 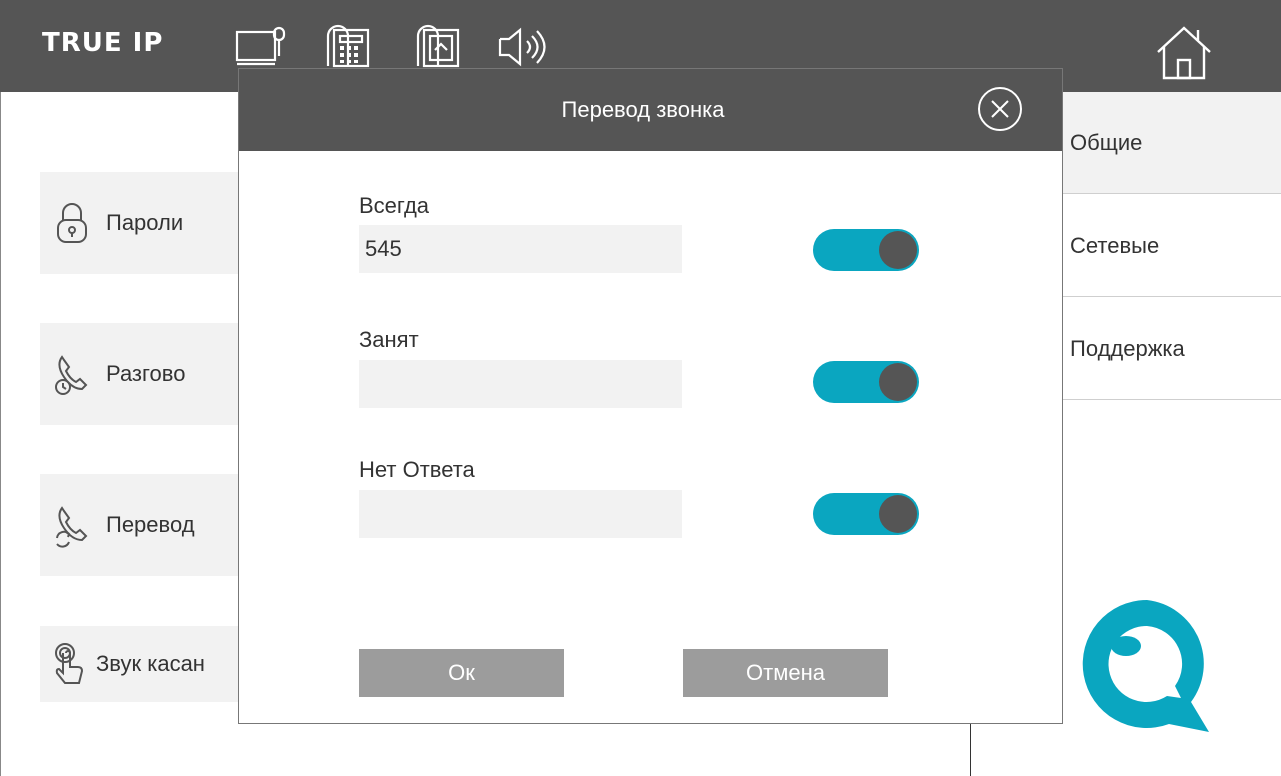 I want to click on ok-button: Ок, so click(x=461, y=673).